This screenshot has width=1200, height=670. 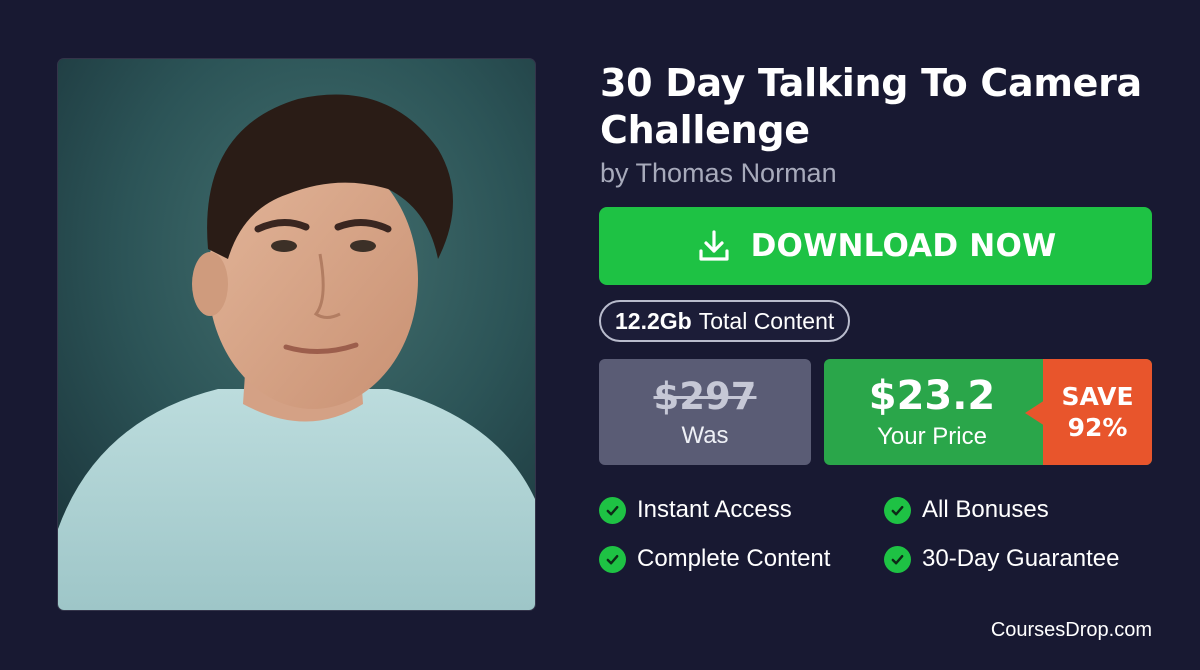 What do you see at coordinates (1097, 396) in the screenshot?
I see `save-badge-line1: SAVE` at bounding box center [1097, 396].